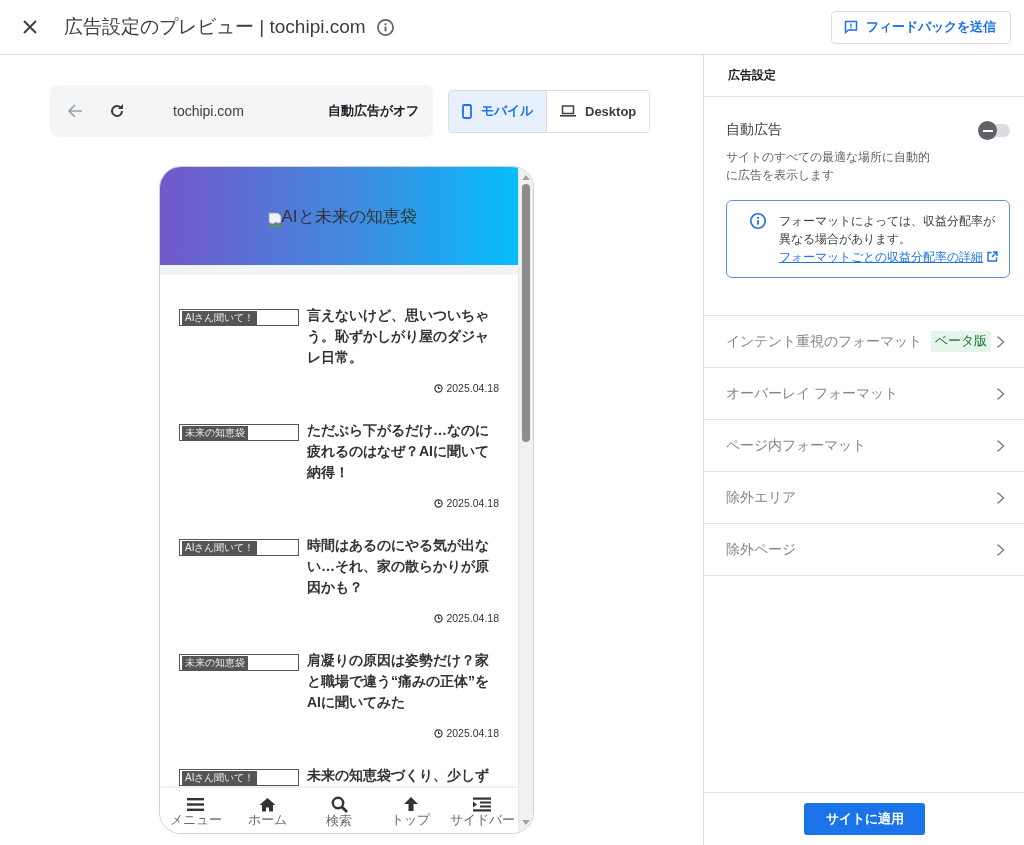 Image resolution: width=1024 pixels, height=845 pixels. What do you see at coordinates (373, 111) in the screenshot?
I see `status-text: 自動広告がオフ` at bounding box center [373, 111].